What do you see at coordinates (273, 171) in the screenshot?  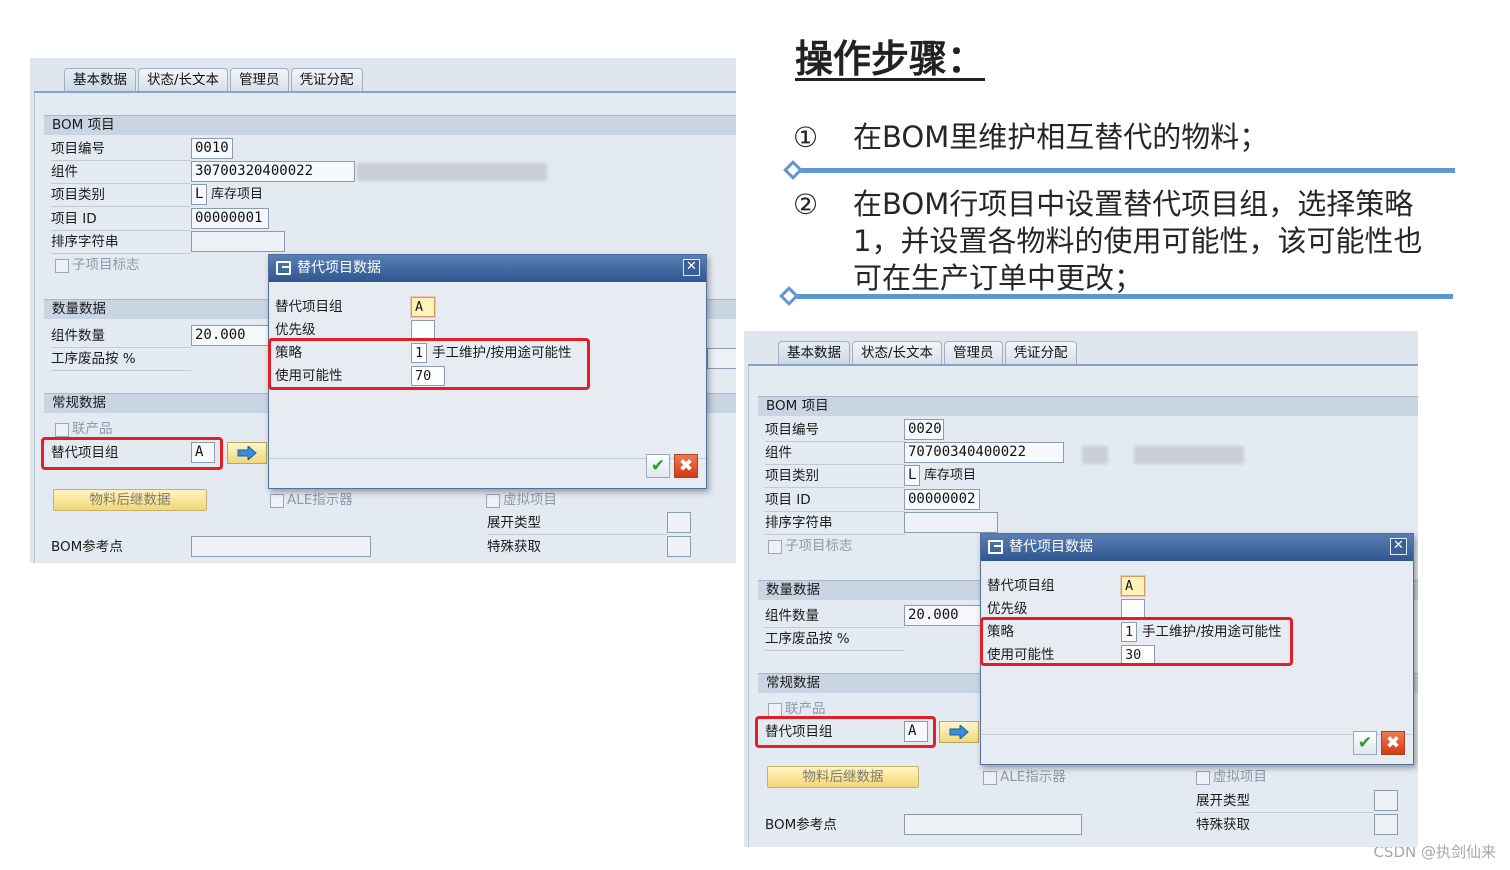 I see `component-field: 30700320400022` at bounding box center [273, 171].